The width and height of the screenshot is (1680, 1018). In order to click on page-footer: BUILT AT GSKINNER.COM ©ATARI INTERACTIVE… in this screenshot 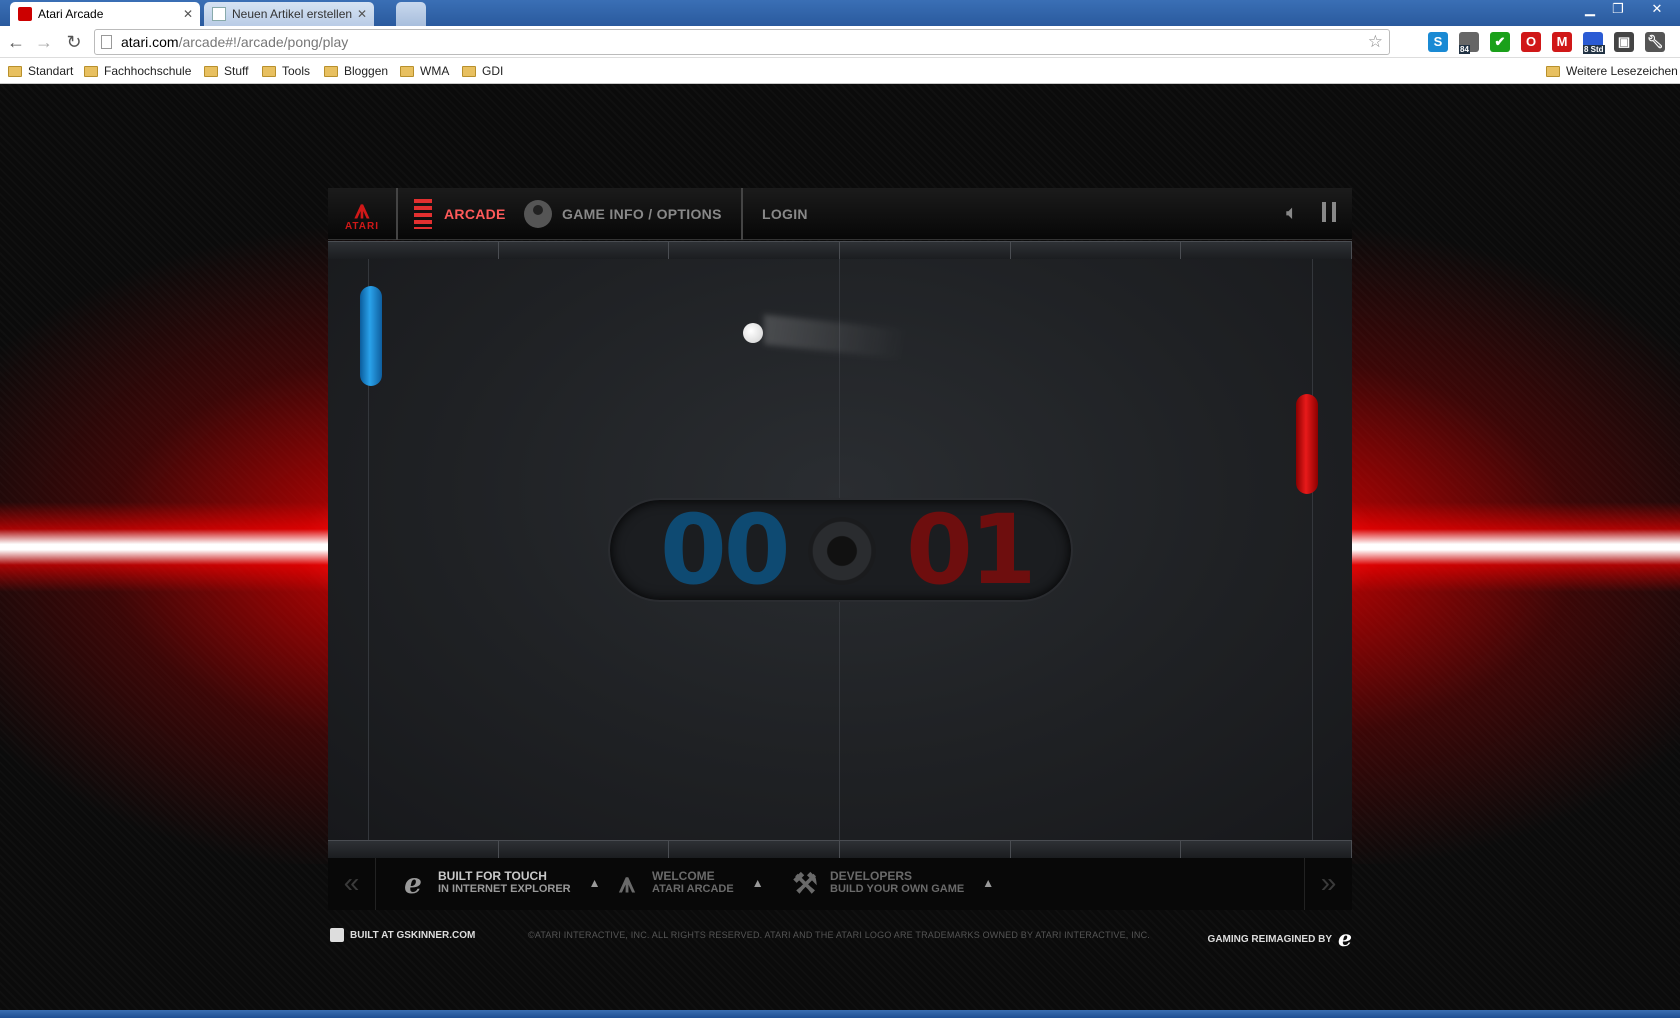, I will do `click(840, 938)`.